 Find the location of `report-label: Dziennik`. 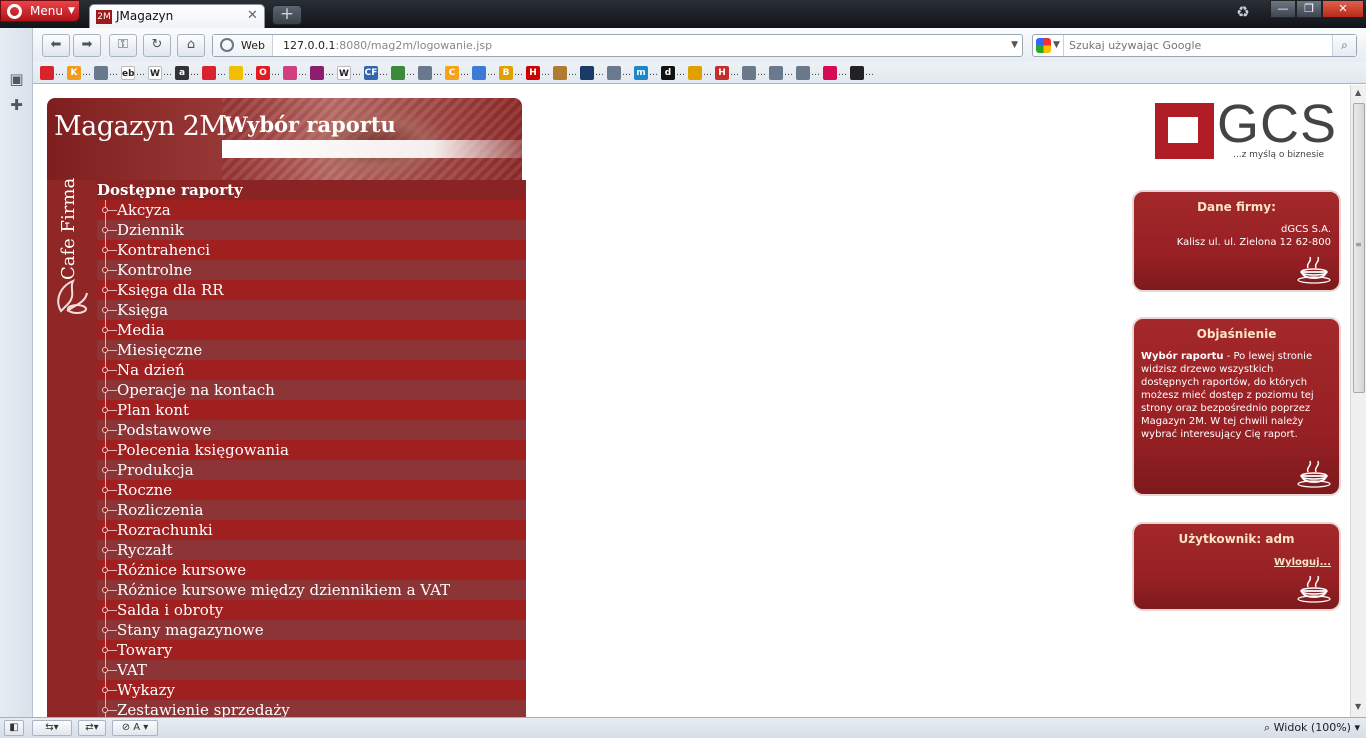

report-label: Dziennik is located at coordinates (150, 230).